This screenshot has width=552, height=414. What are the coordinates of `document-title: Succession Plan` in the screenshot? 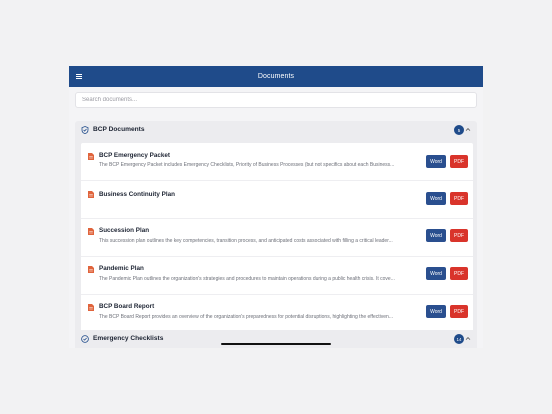 It's located at (124, 230).